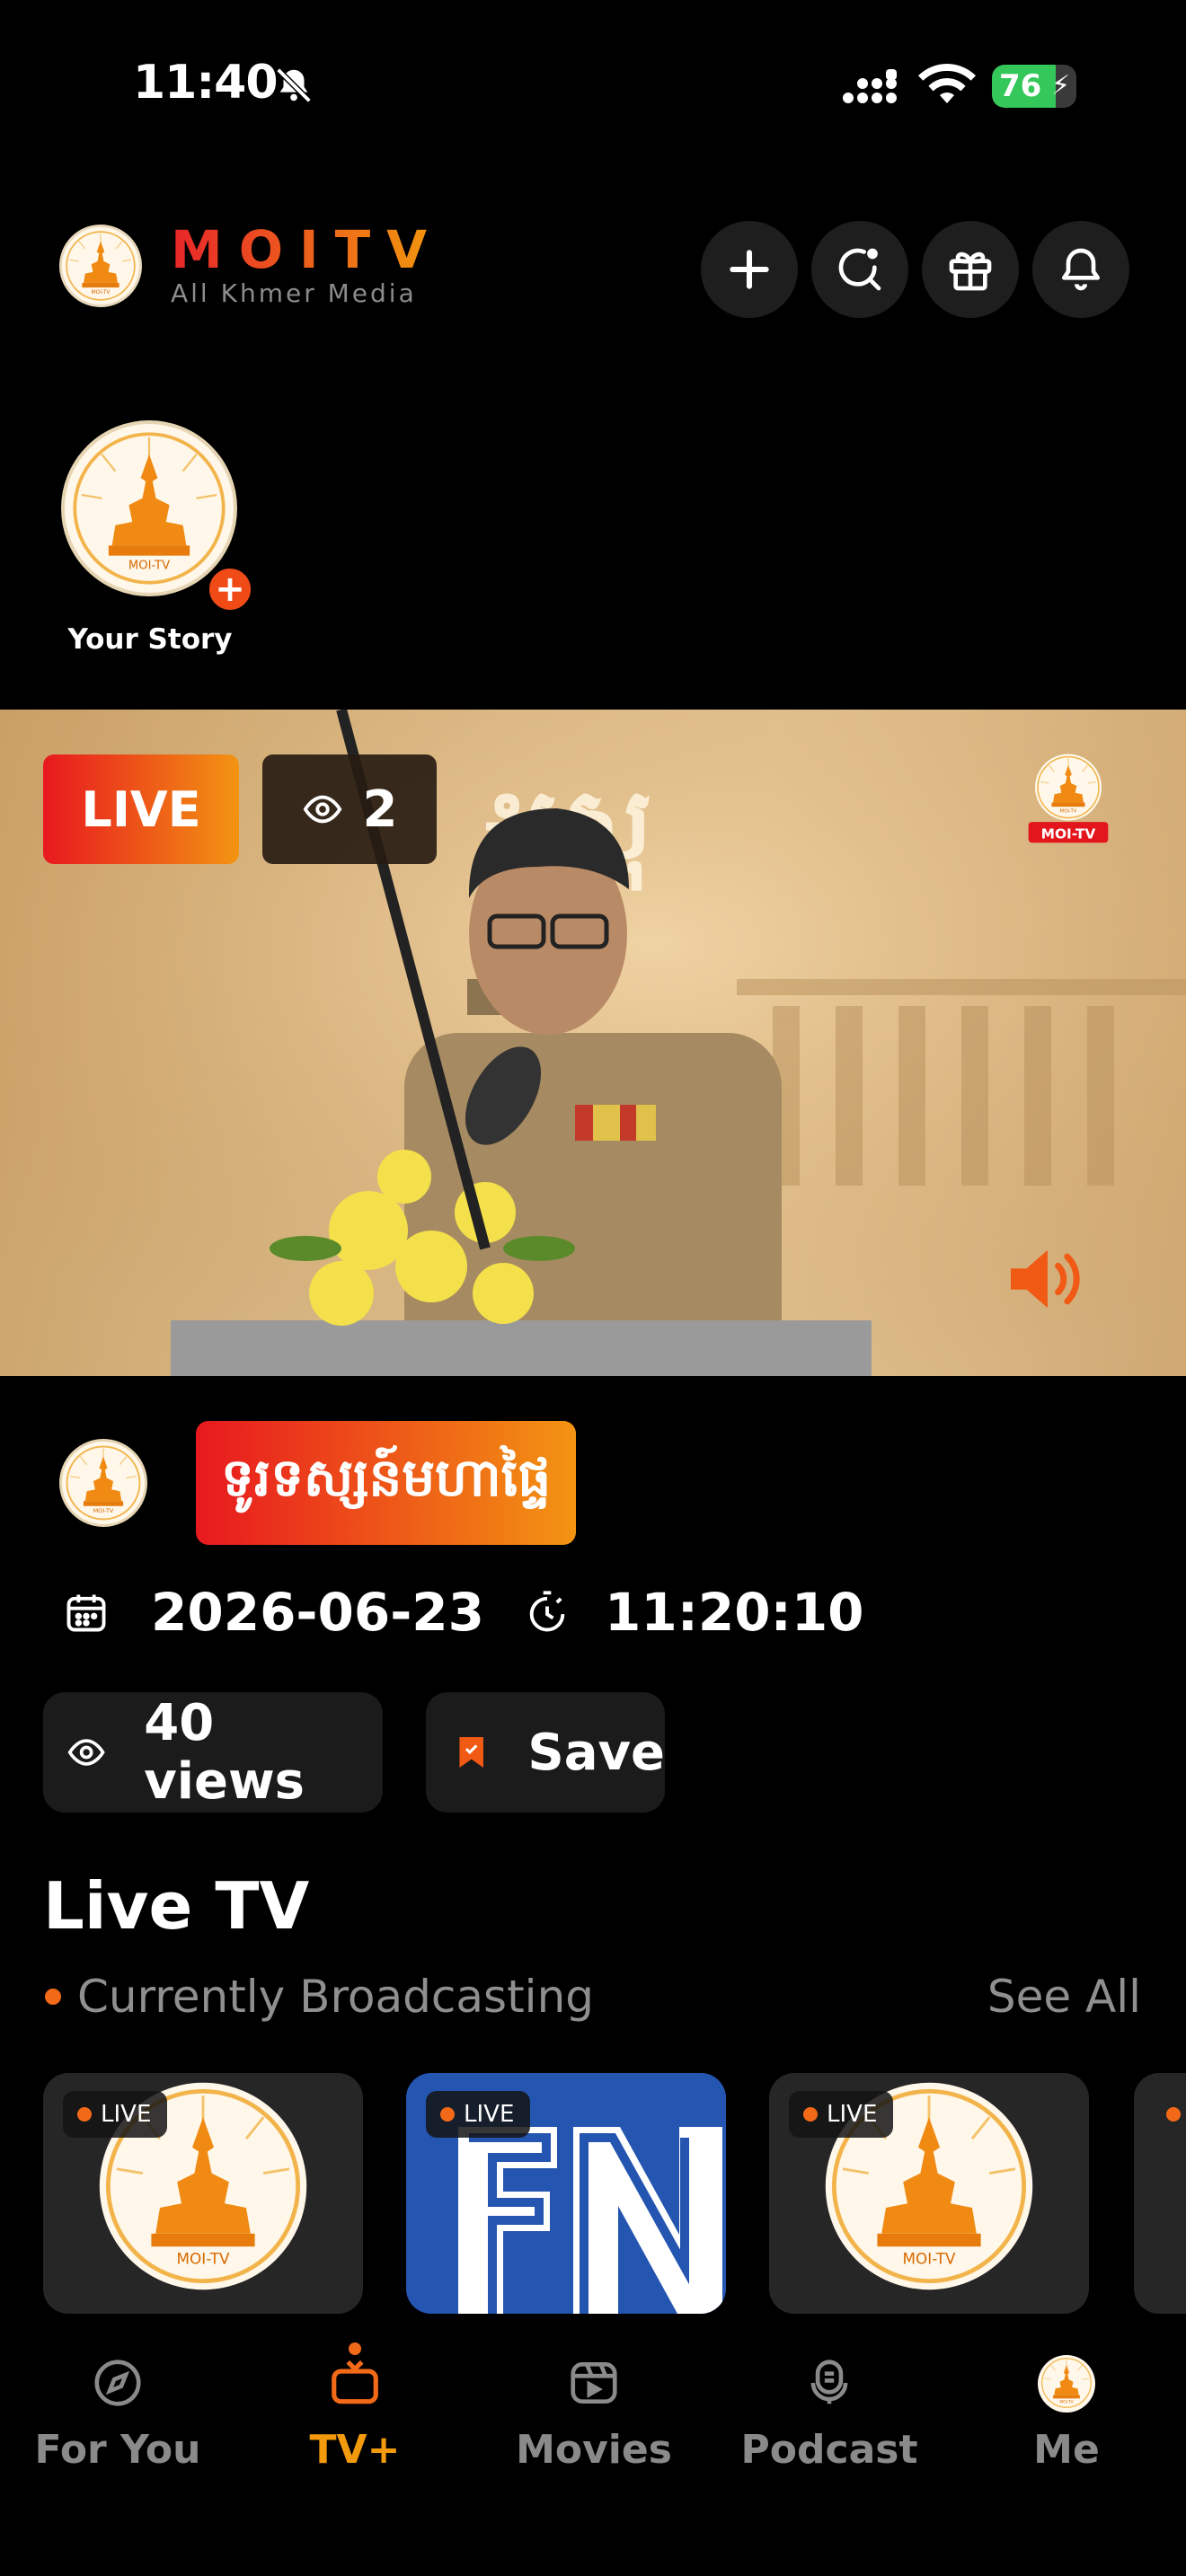 Image resolution: width=1186 pixels, height=2576 pixels. Describe the element at coordinates (317, 1612) in the screenshot. I see `broadcast-date: 2026-06-23` at that location.